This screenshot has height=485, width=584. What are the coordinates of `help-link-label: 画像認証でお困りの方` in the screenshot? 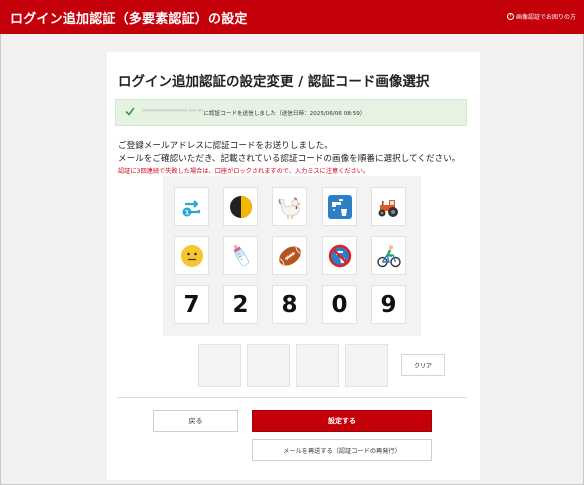 It's located at (545, 17).